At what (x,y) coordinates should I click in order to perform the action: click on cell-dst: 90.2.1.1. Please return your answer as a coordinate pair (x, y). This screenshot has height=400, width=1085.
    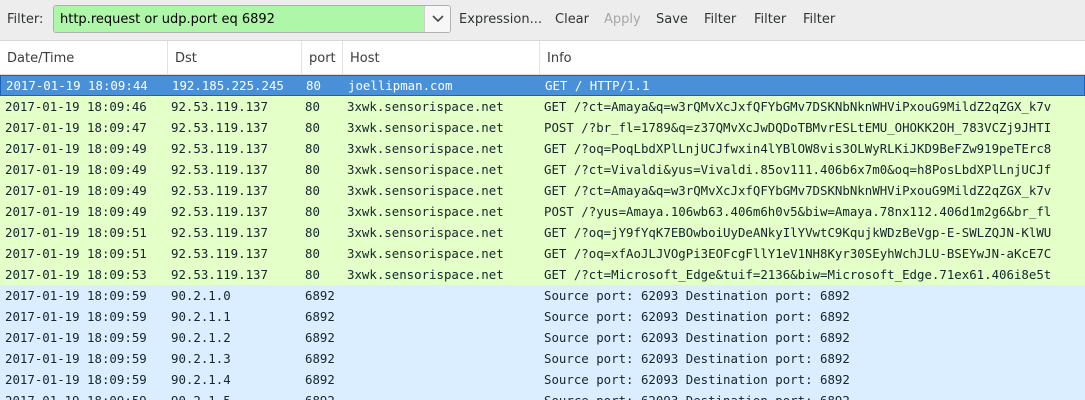
    Looking at the image, I should click on (201, 316).